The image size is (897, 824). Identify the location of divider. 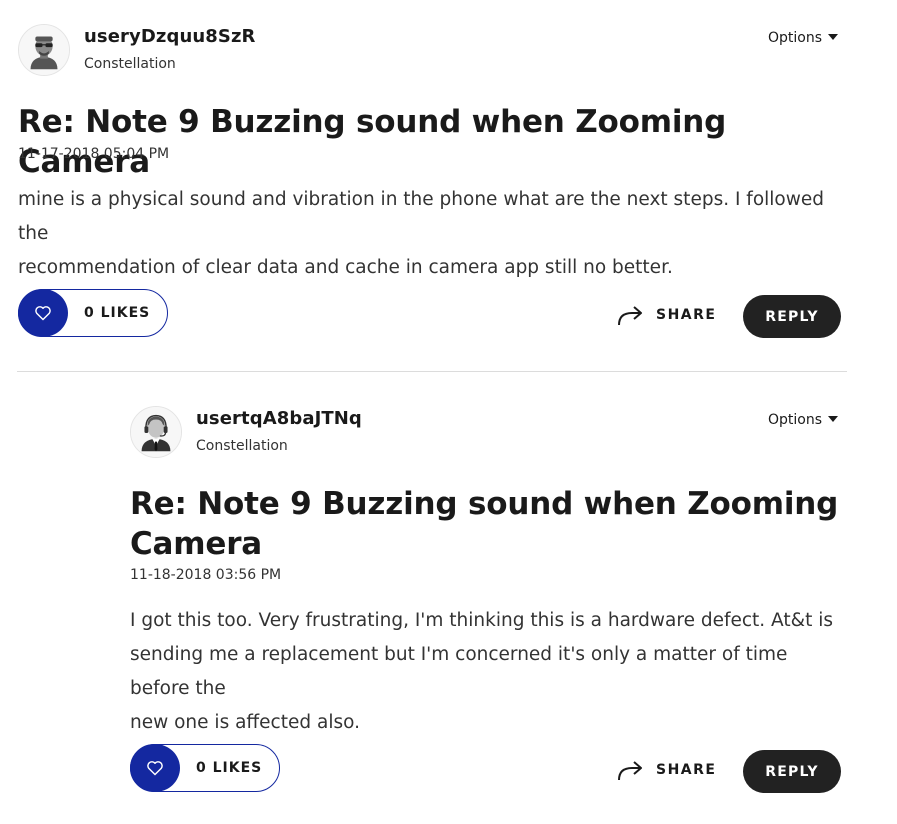
(432, 371).